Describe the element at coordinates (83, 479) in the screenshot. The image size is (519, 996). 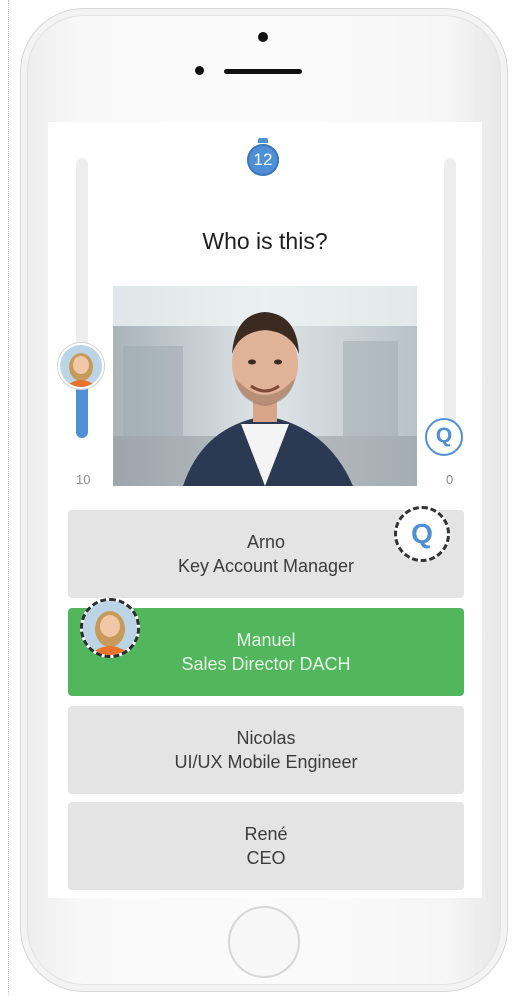
I see `player-score: 10` at that location.